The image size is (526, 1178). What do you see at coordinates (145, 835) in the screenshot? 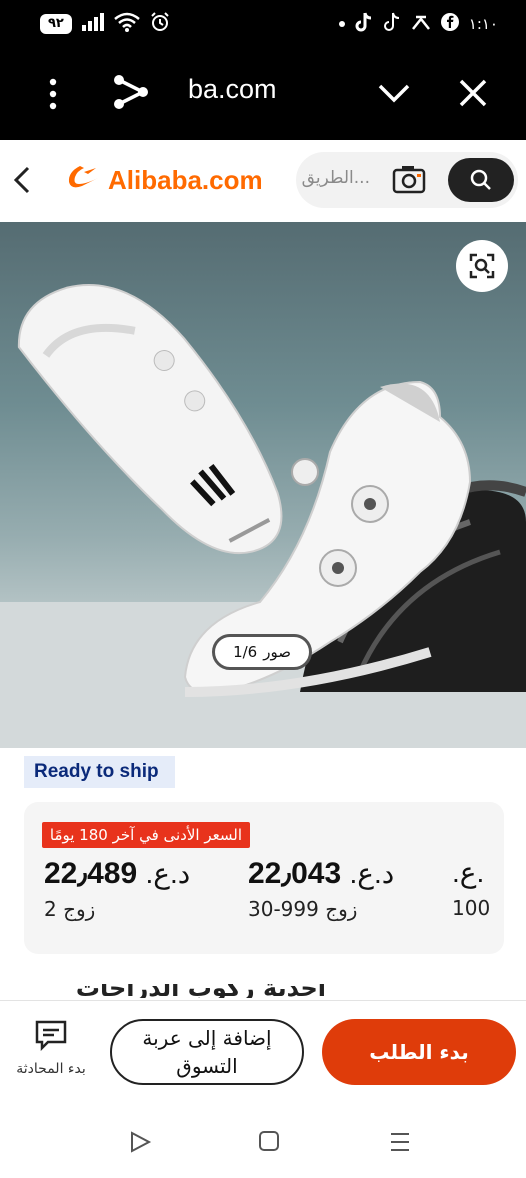
I see `lowest-price-badge: السعر الأدنى في آخر 180 يومًا` at bounding box center [145, 835].